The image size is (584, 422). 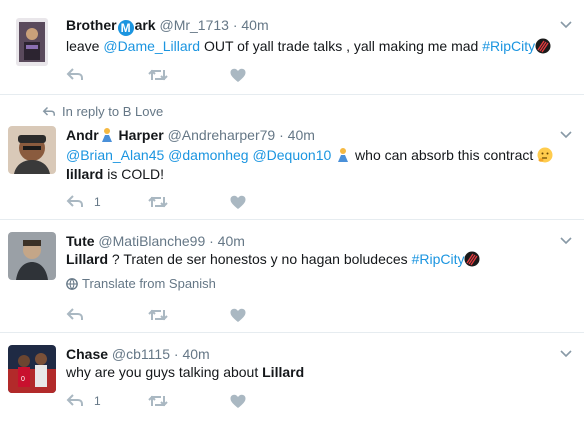 I want to click on svg-text: 0, so click(x=23, y=379).